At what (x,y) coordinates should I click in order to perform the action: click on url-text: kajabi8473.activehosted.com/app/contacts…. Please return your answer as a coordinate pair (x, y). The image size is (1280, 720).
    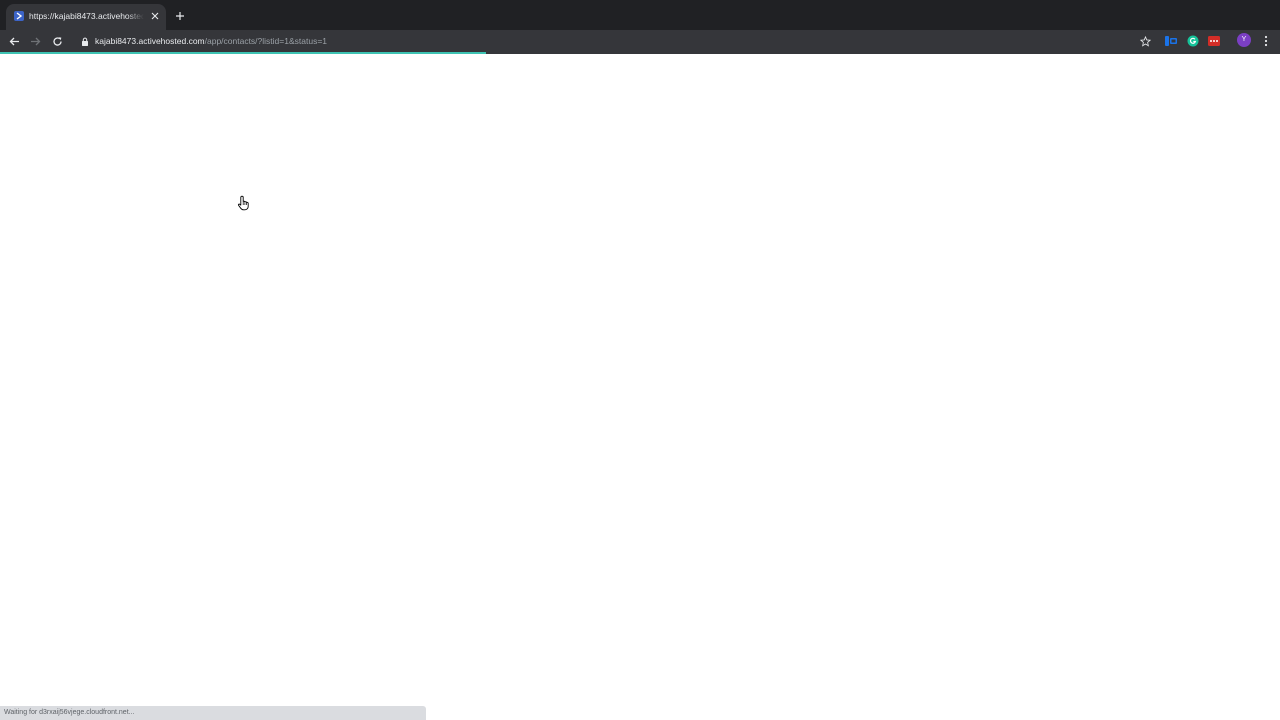
    Looking at the image, I should click on (211, 41).